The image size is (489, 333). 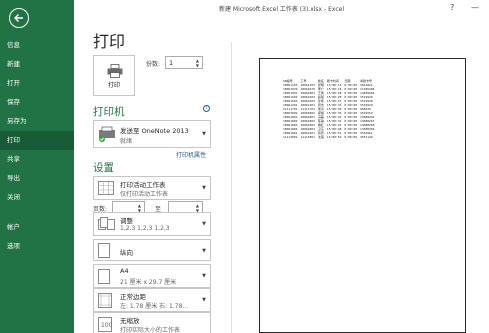 I want to click on preview-row: 11113801 11113801 沈强 15:00:52 0:00:00 3567149, so click(x=330, y=137).